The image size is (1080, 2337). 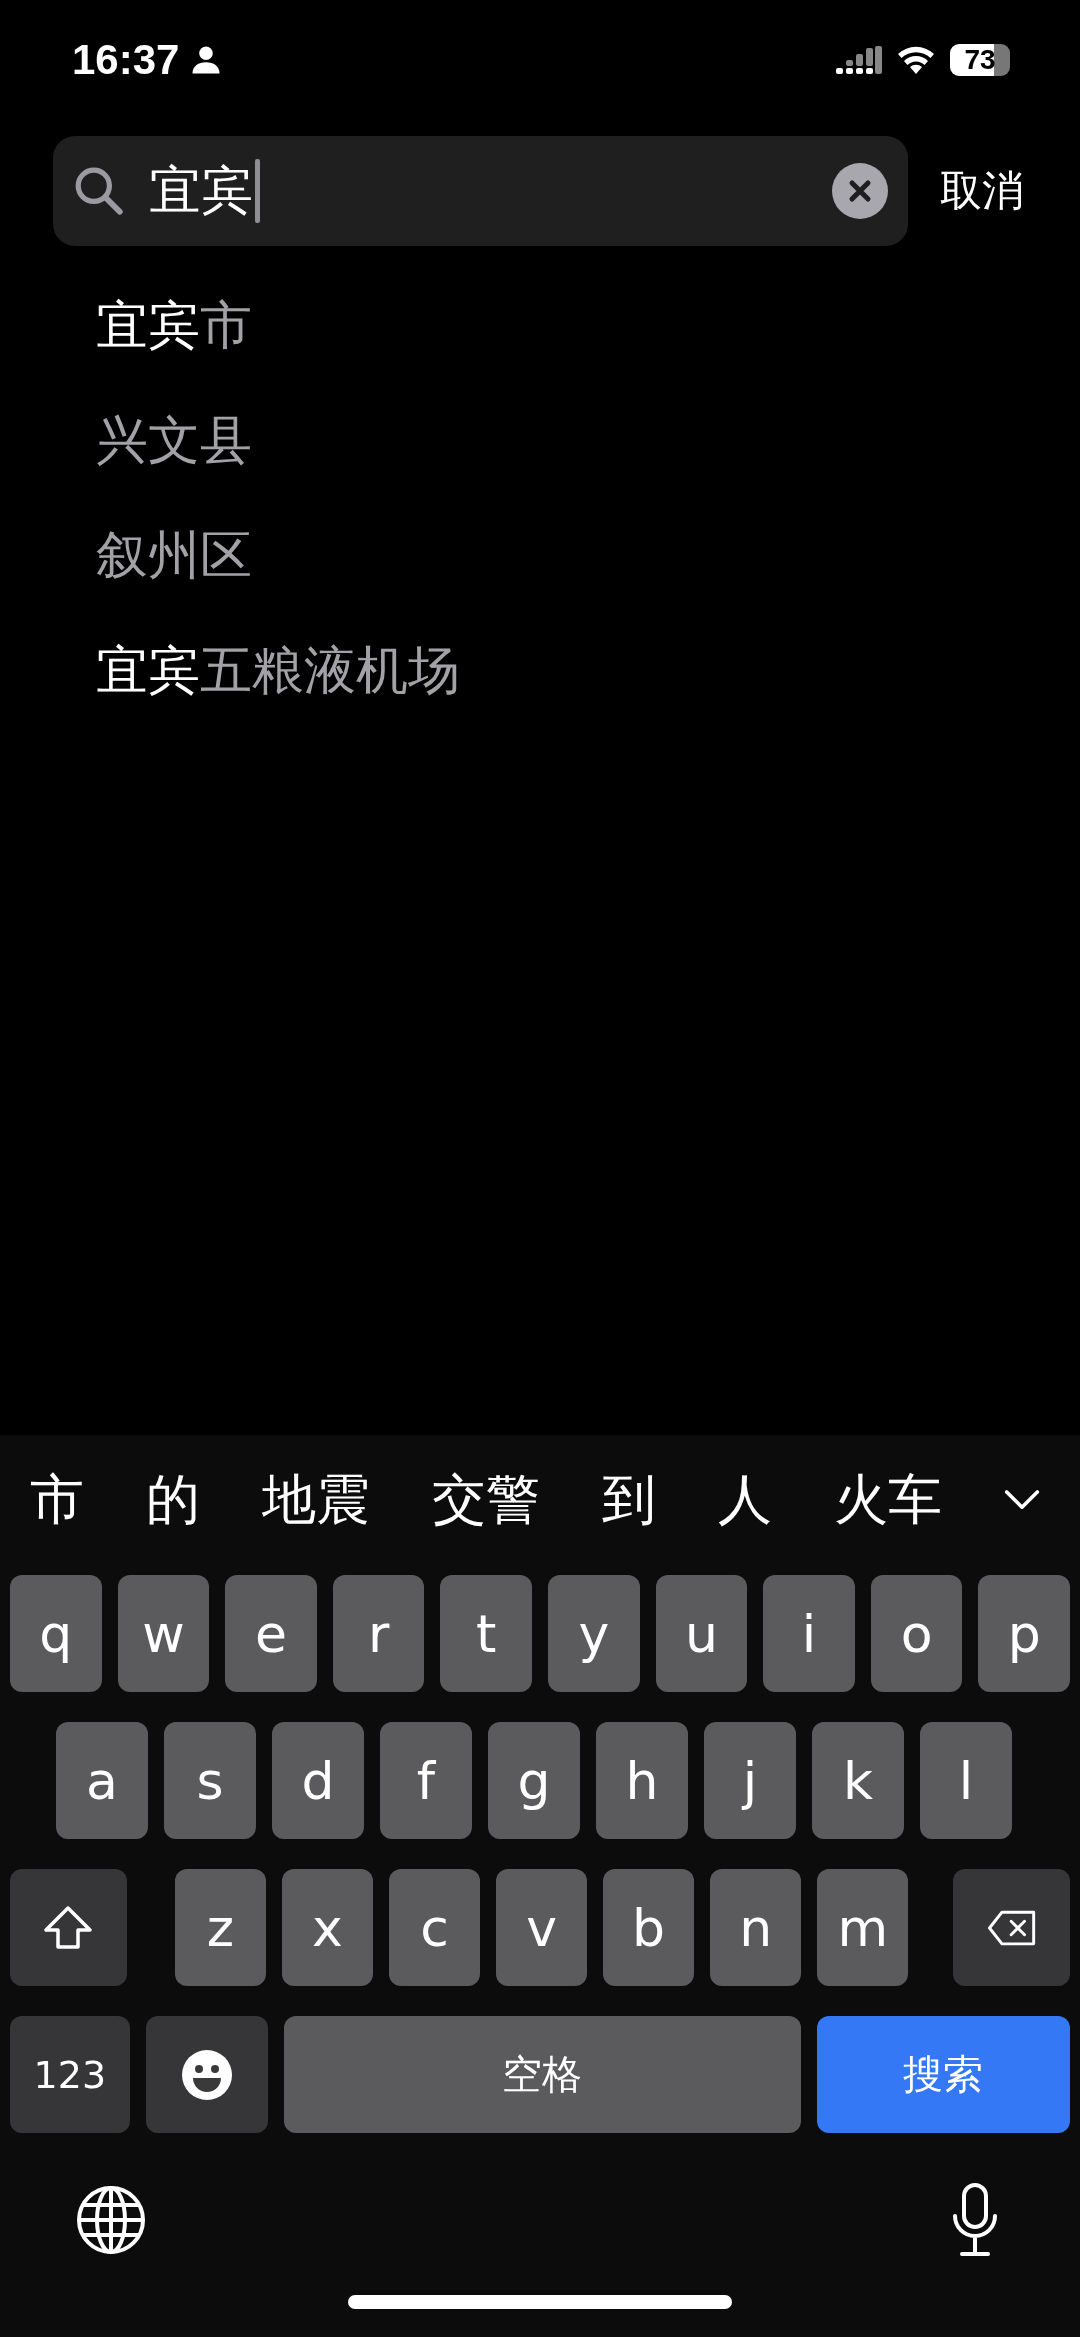 I want to click on letter-key: f, so click(x=426, y=1780).